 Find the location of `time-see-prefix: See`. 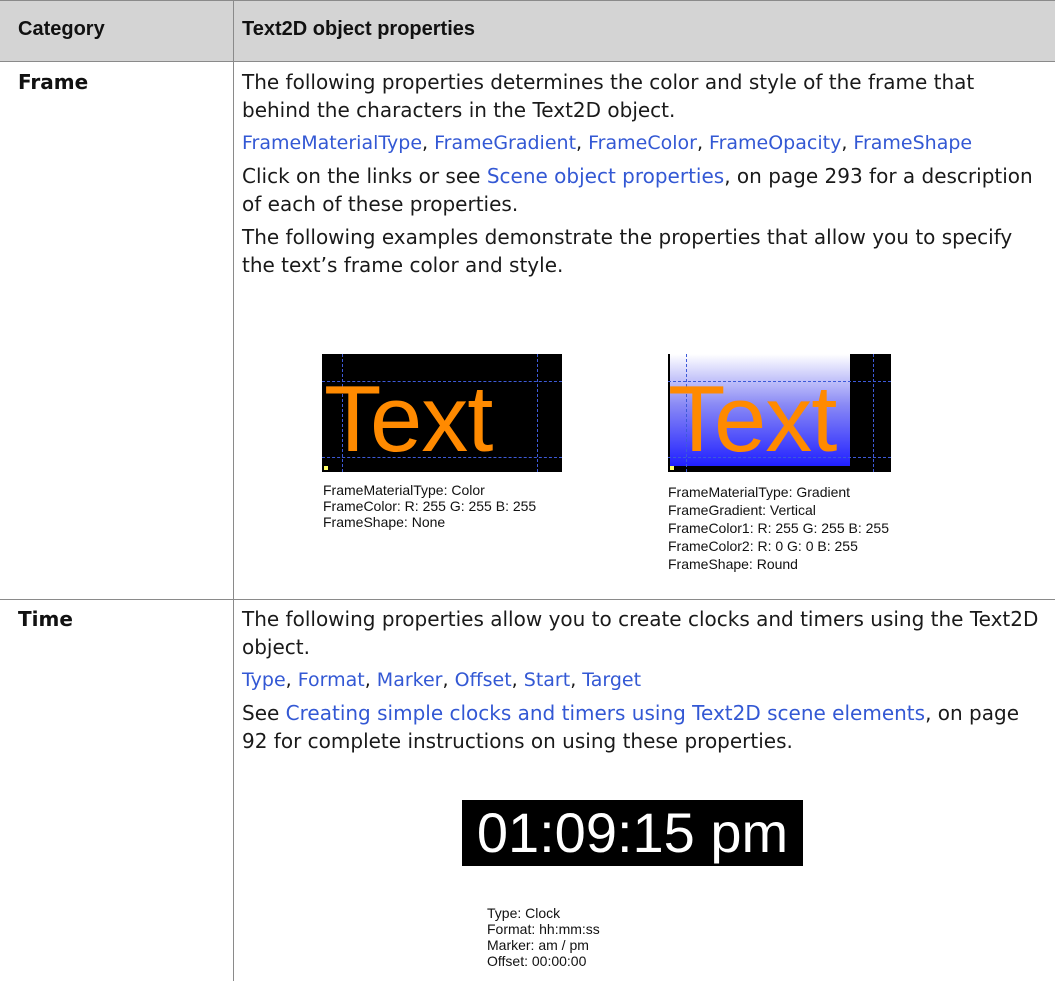

time-see-prefix: See is located at coordinates (264, 713).